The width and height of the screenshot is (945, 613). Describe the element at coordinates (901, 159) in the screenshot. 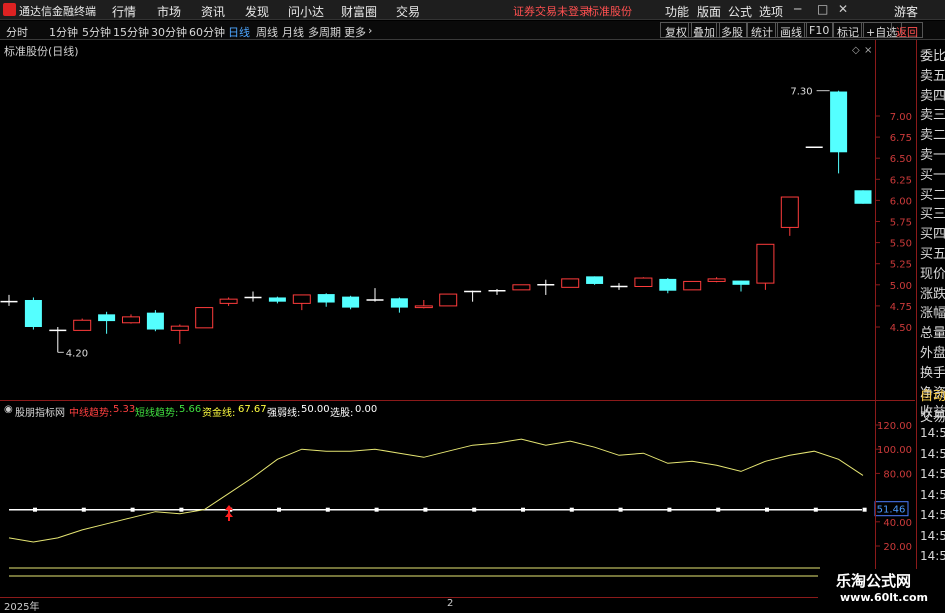

I see `price-tick-label: 6.50` at that location.